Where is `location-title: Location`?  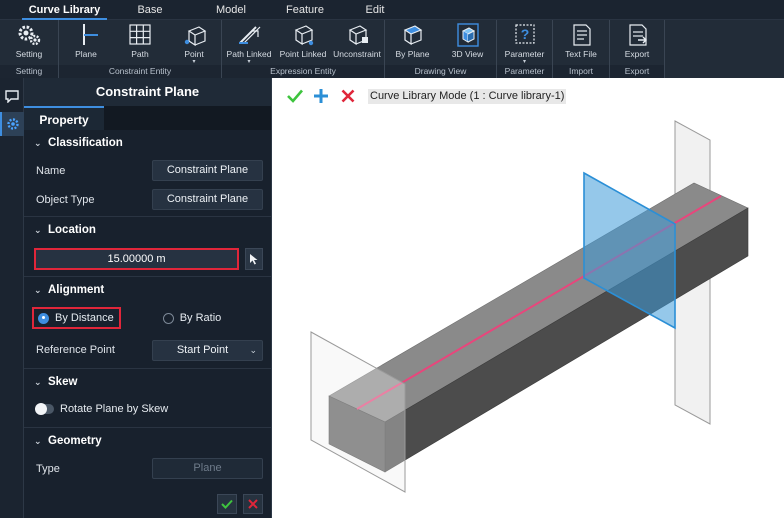
location-title: Location is located at coordinates (72, 230).